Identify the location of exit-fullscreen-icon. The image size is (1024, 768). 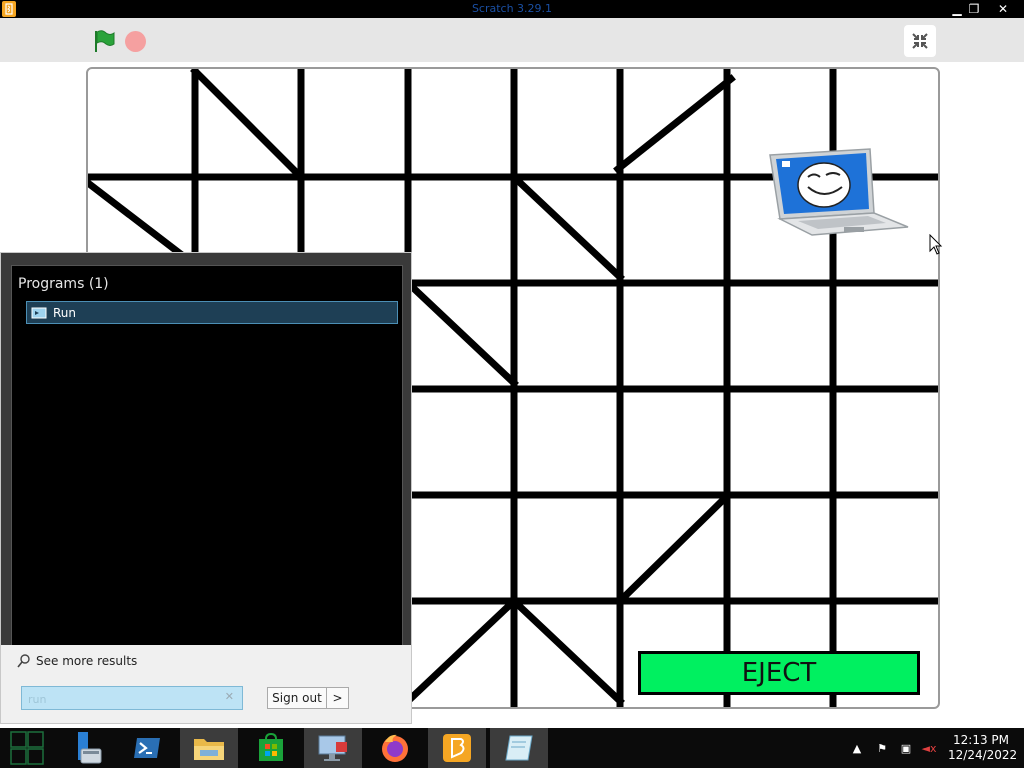
(920, 41).